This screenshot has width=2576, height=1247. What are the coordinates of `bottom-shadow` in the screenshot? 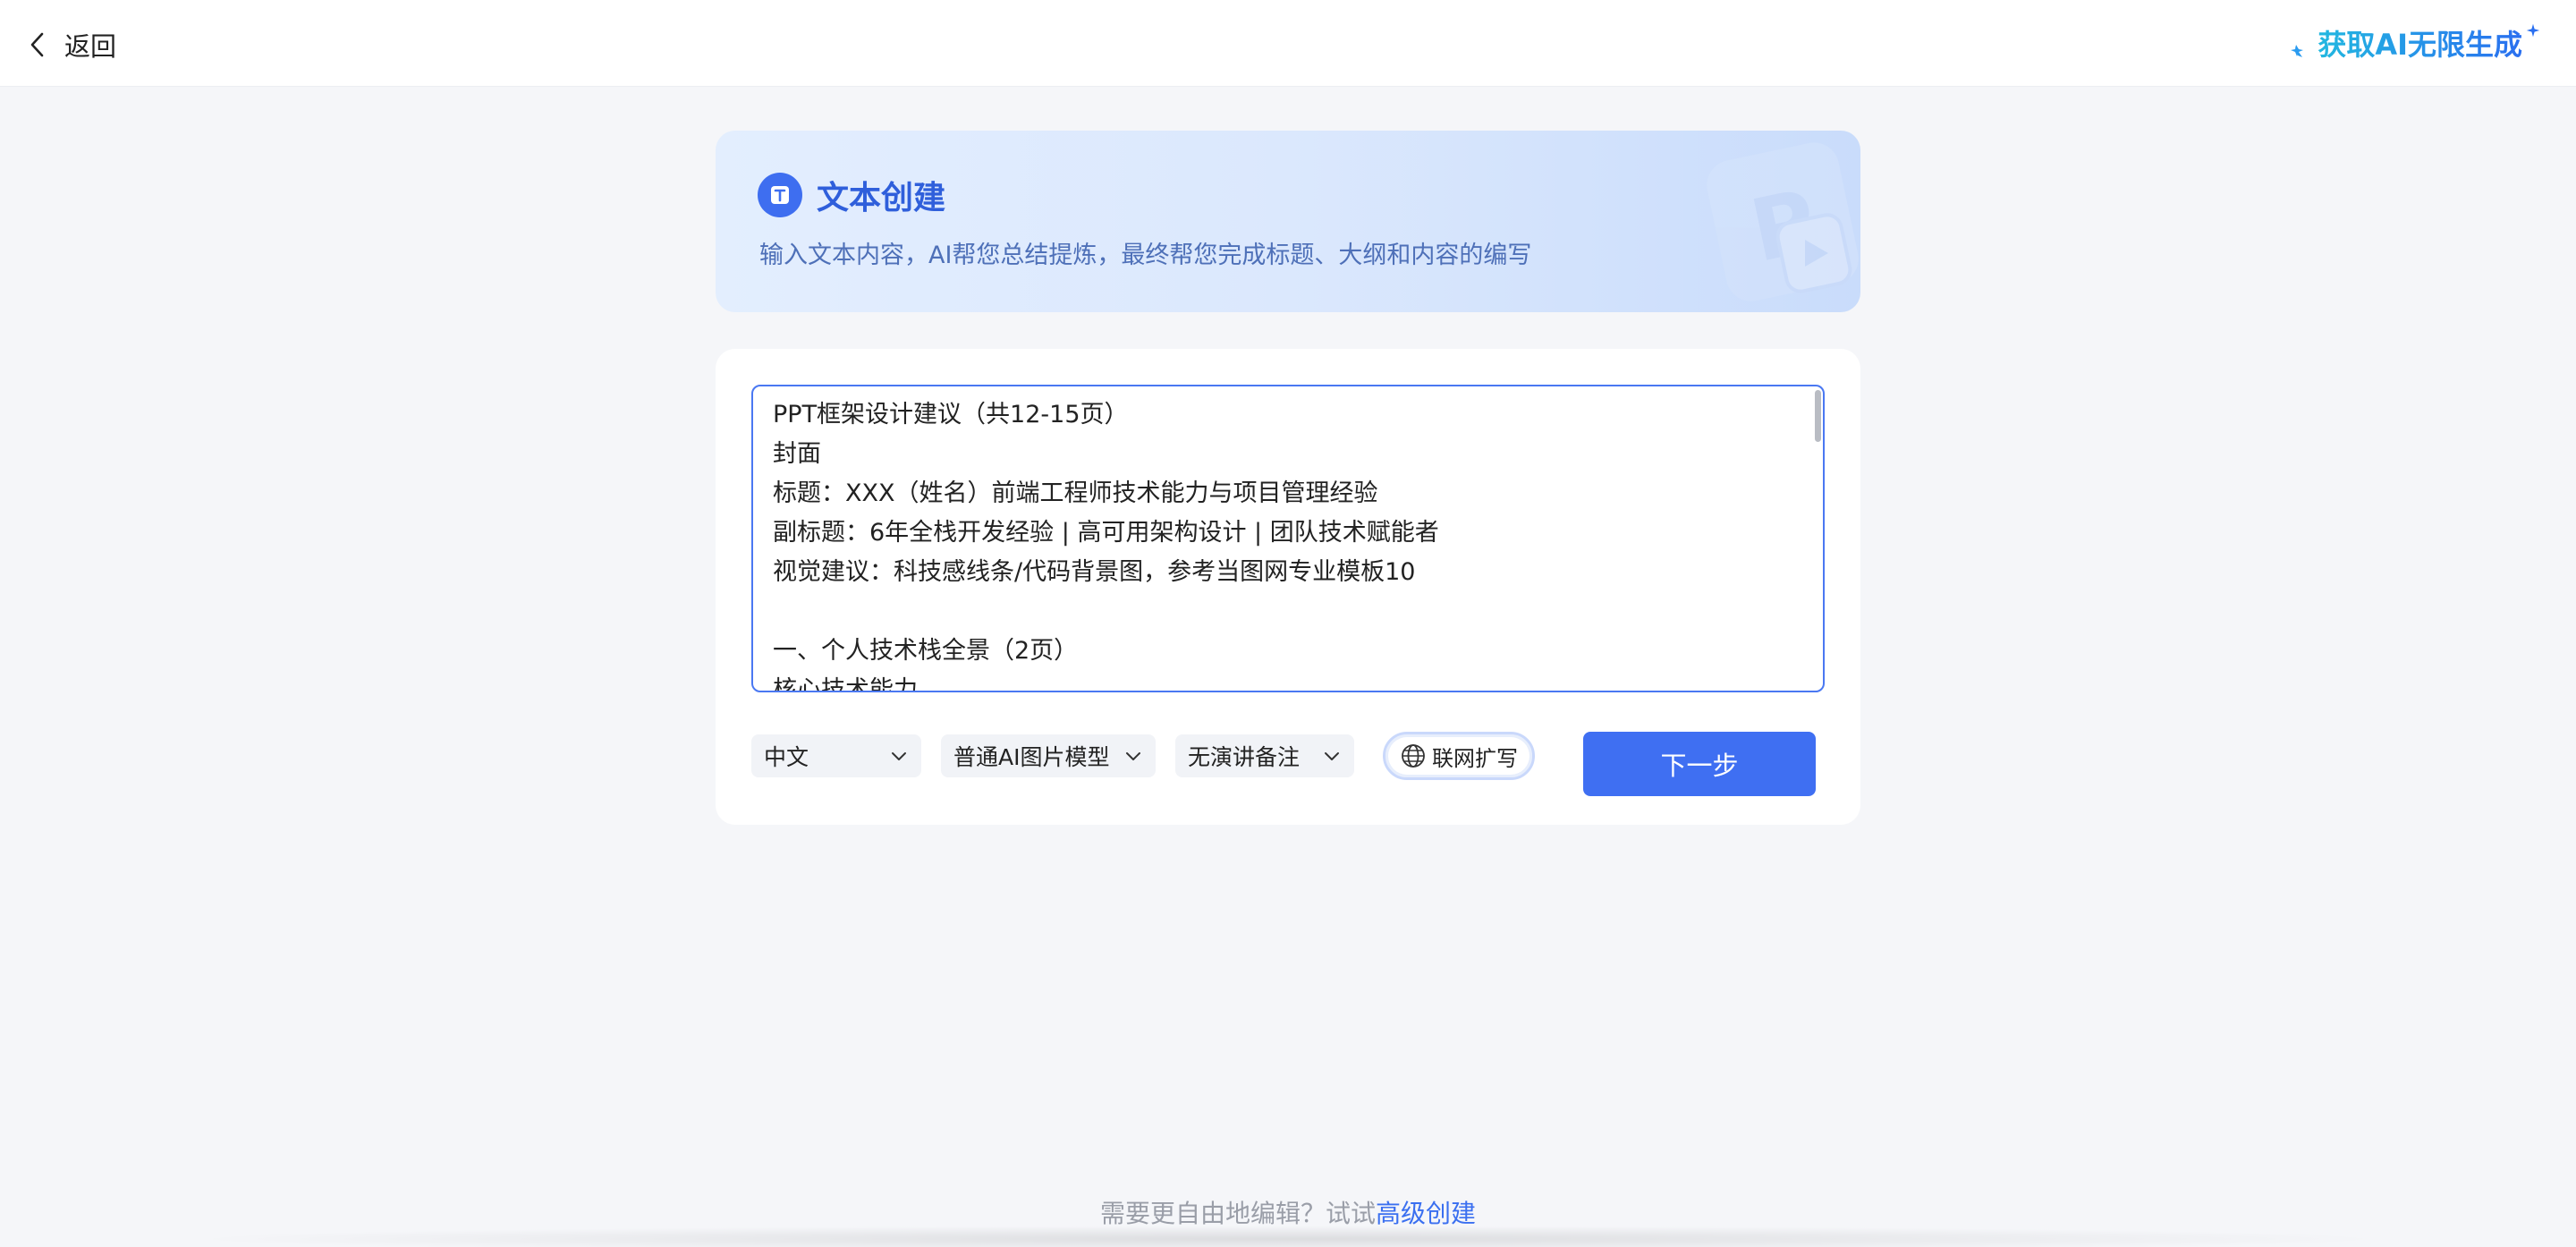 It's located at (1288, 1236).